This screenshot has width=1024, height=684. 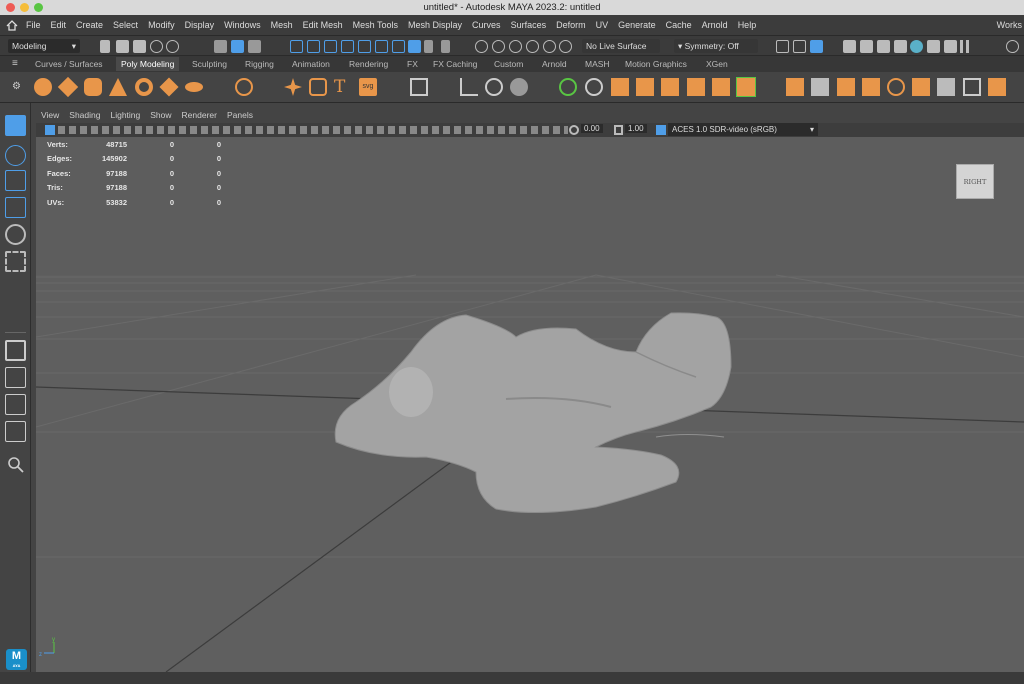 I want to click on save-scene-icon, so click(x=139, y=46).